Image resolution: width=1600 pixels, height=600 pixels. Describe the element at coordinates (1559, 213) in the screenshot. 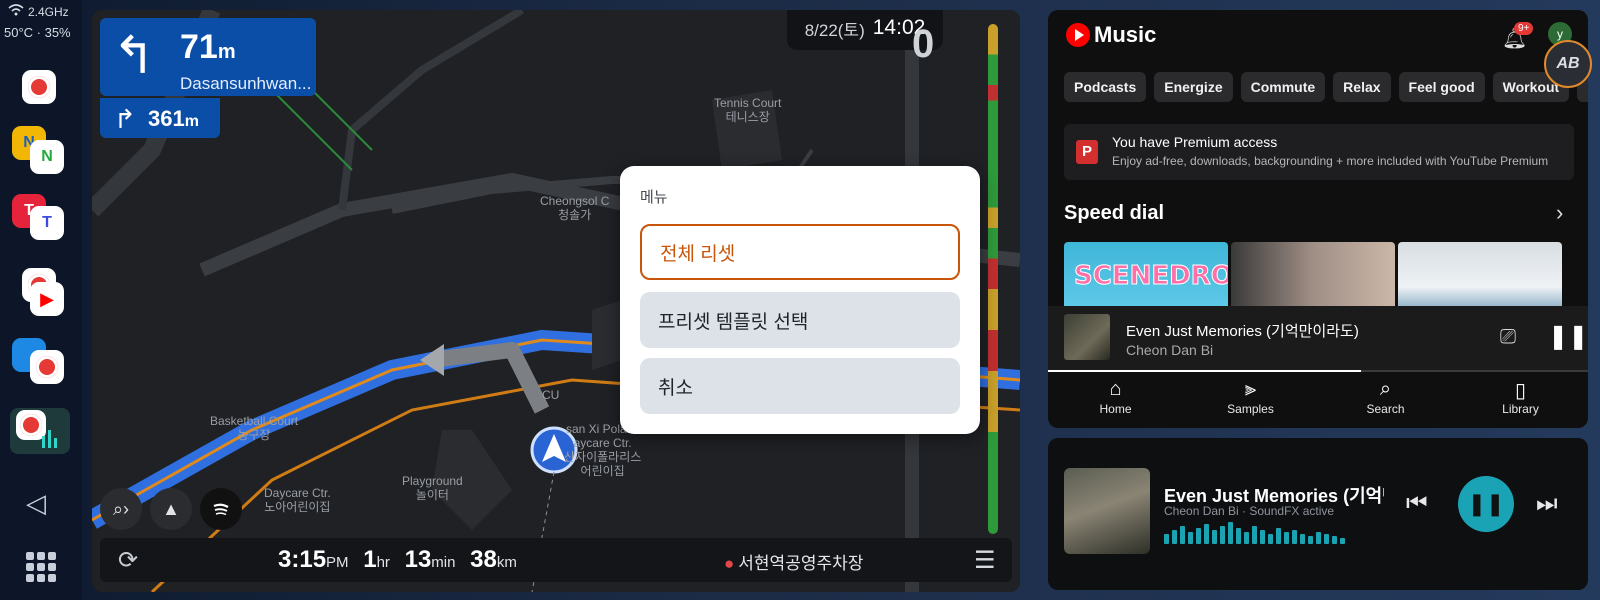

I see `chevron-right-icon: ›` at that location.